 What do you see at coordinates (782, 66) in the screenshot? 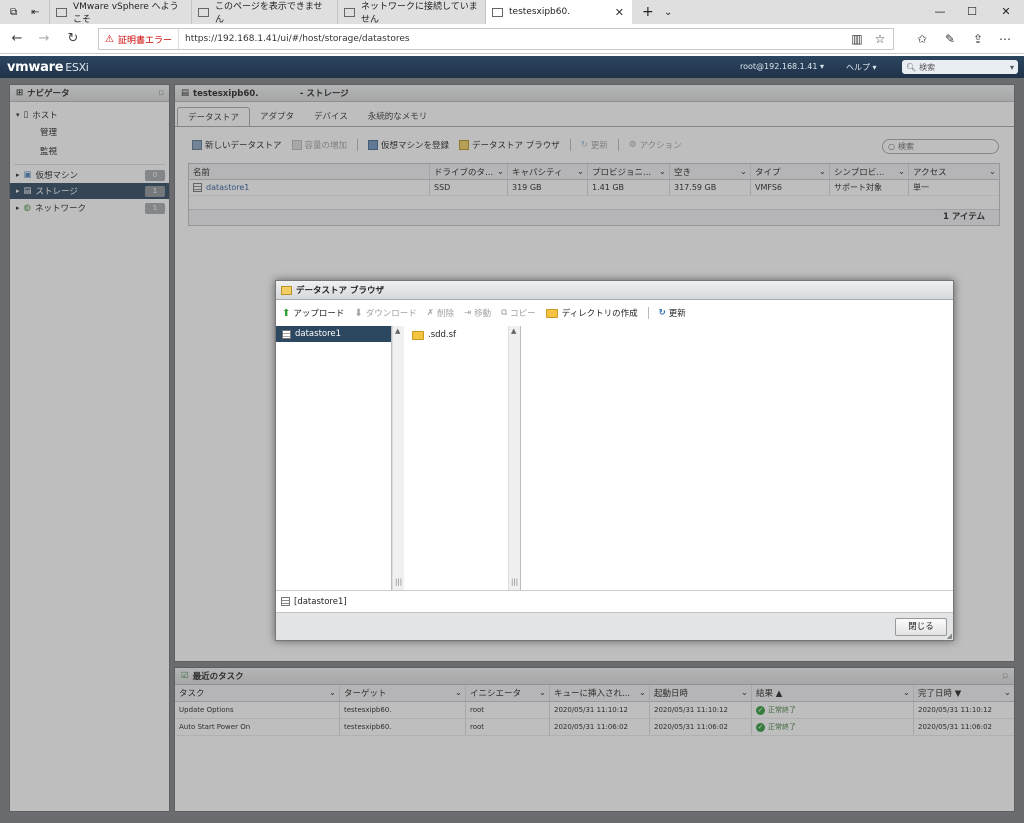
I see `user-menu: root@192.168.1.41 ▾` at bounding box center [782, 66].